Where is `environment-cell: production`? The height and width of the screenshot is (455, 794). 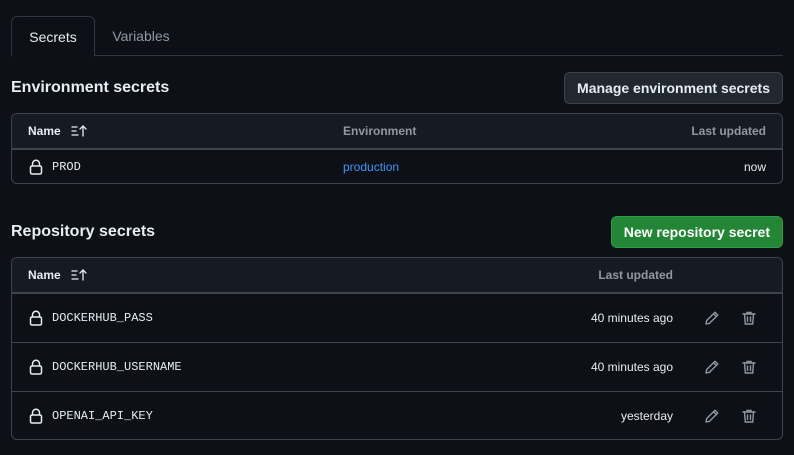
environment-cell: production is located at coordinates (371, 166).